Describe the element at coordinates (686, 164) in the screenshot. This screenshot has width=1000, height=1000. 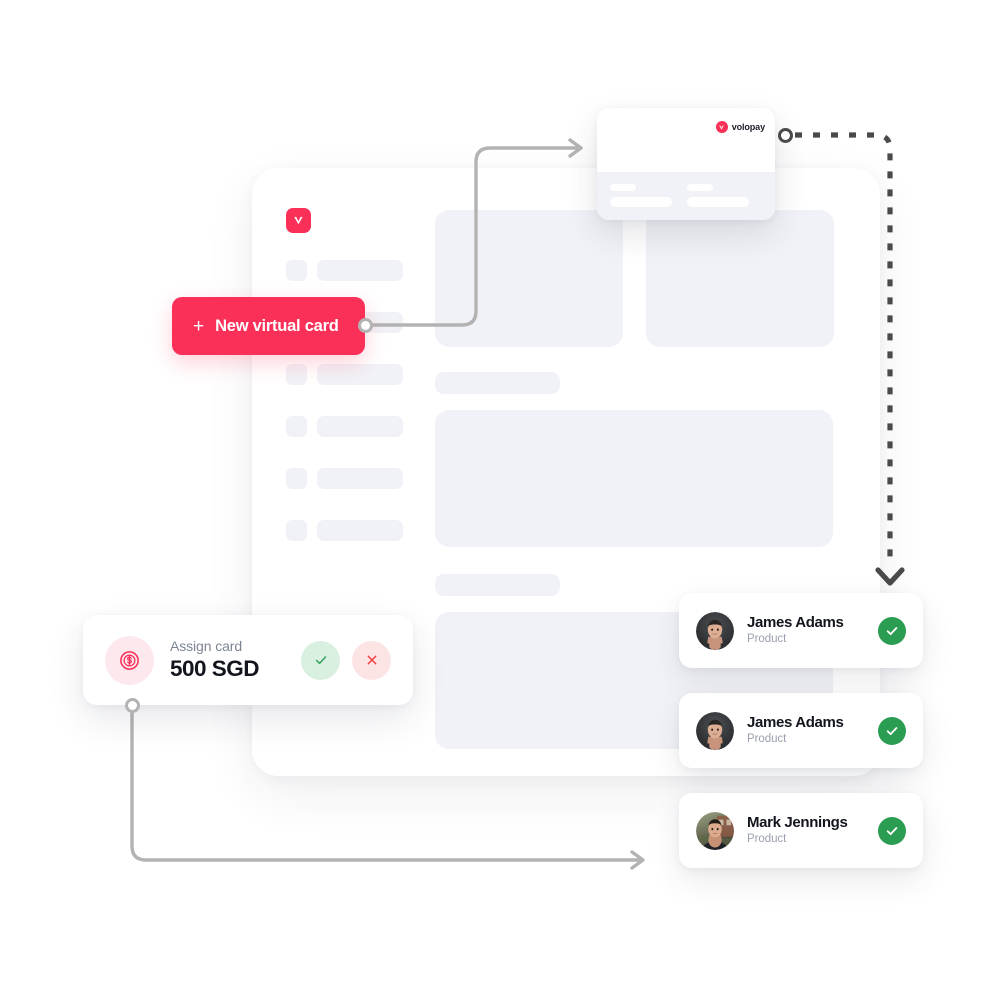
I see `virtual-card: volopay` at that location.